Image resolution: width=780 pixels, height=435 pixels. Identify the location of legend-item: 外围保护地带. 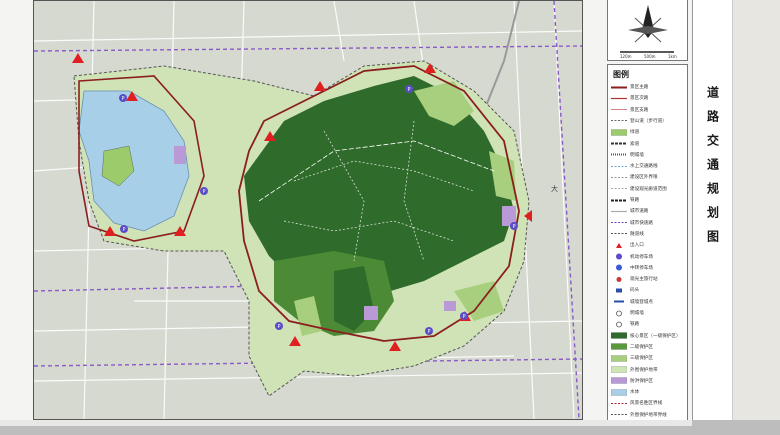
(648, 370).